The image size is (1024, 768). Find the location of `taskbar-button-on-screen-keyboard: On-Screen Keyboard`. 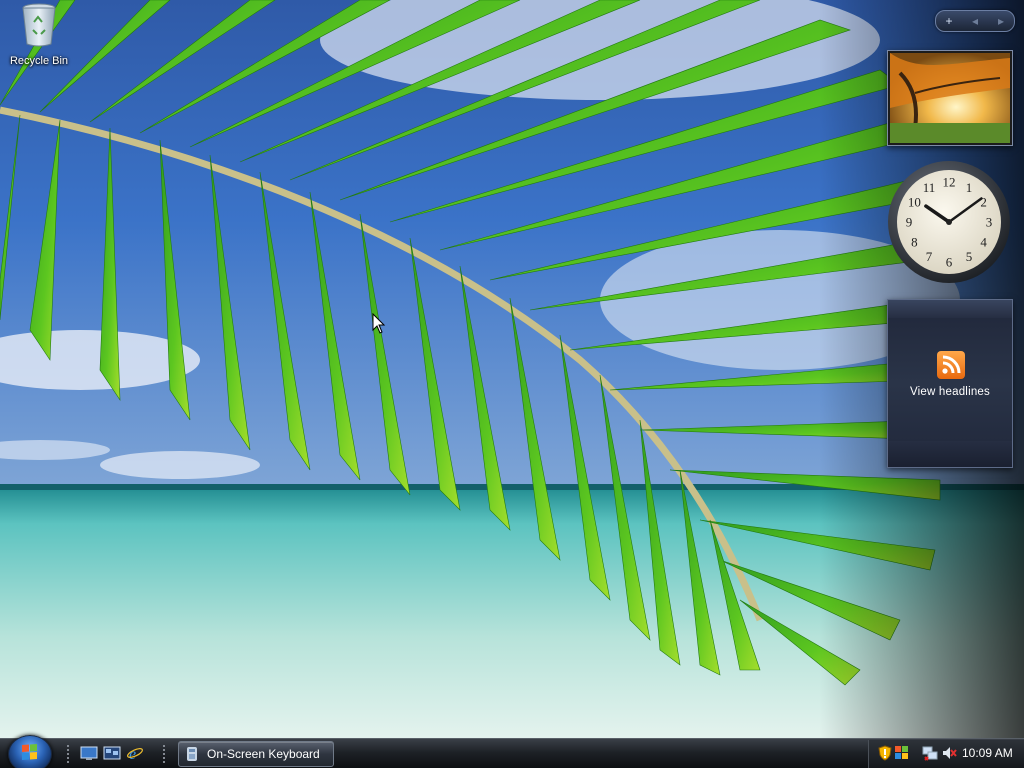

taskbar-button-on-screen-keyboard: On-Screen Keyboard is located at coordinates (256, 754).